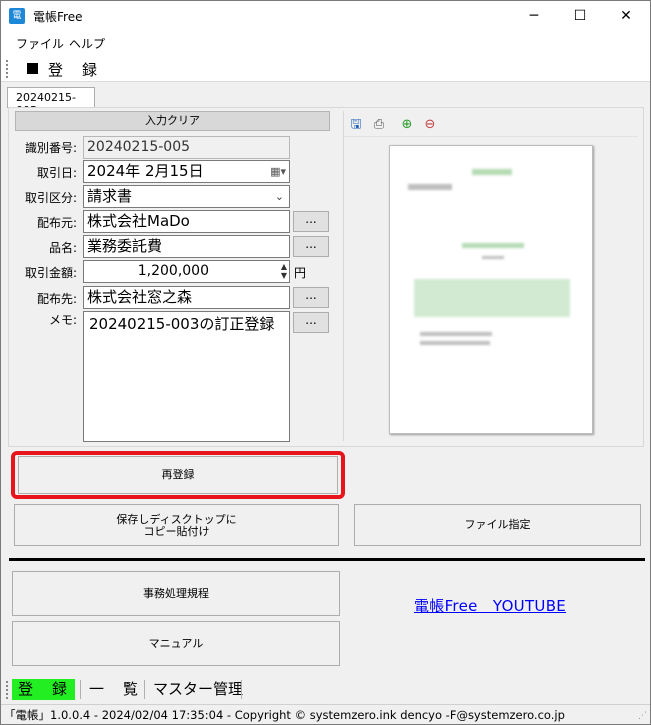 The image size is (651, 725). What do you see at coordinates (62, 248) in the screenshot?
I see `item-label: 品名:` at bounding box center [62, 248].